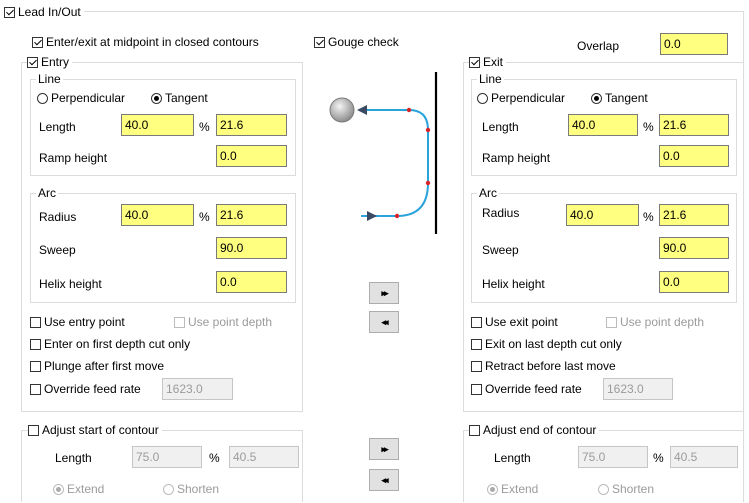 This screenshot has height=503, width=749. I want to click on enter-first-depth-checkbox: Enter on first depth cut only, so click(110, 344).